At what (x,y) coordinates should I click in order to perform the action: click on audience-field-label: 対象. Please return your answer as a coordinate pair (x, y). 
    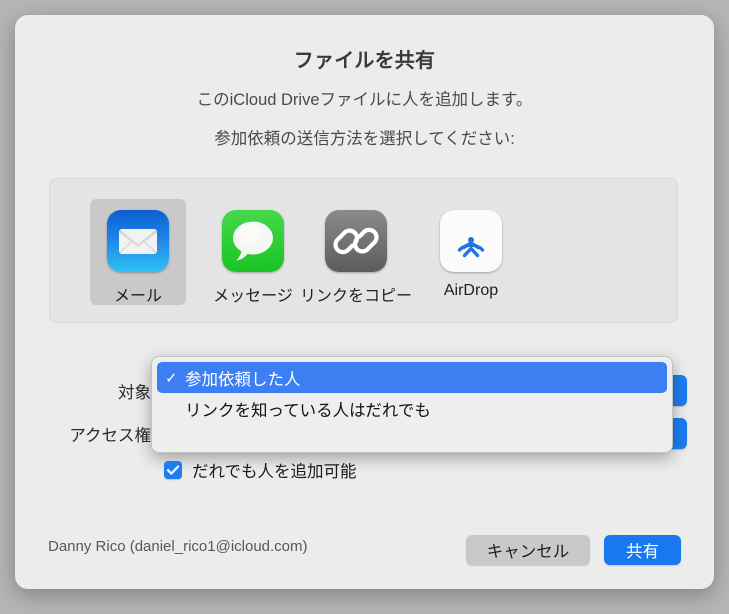
    Looking at the image, I should click on (134, 393).